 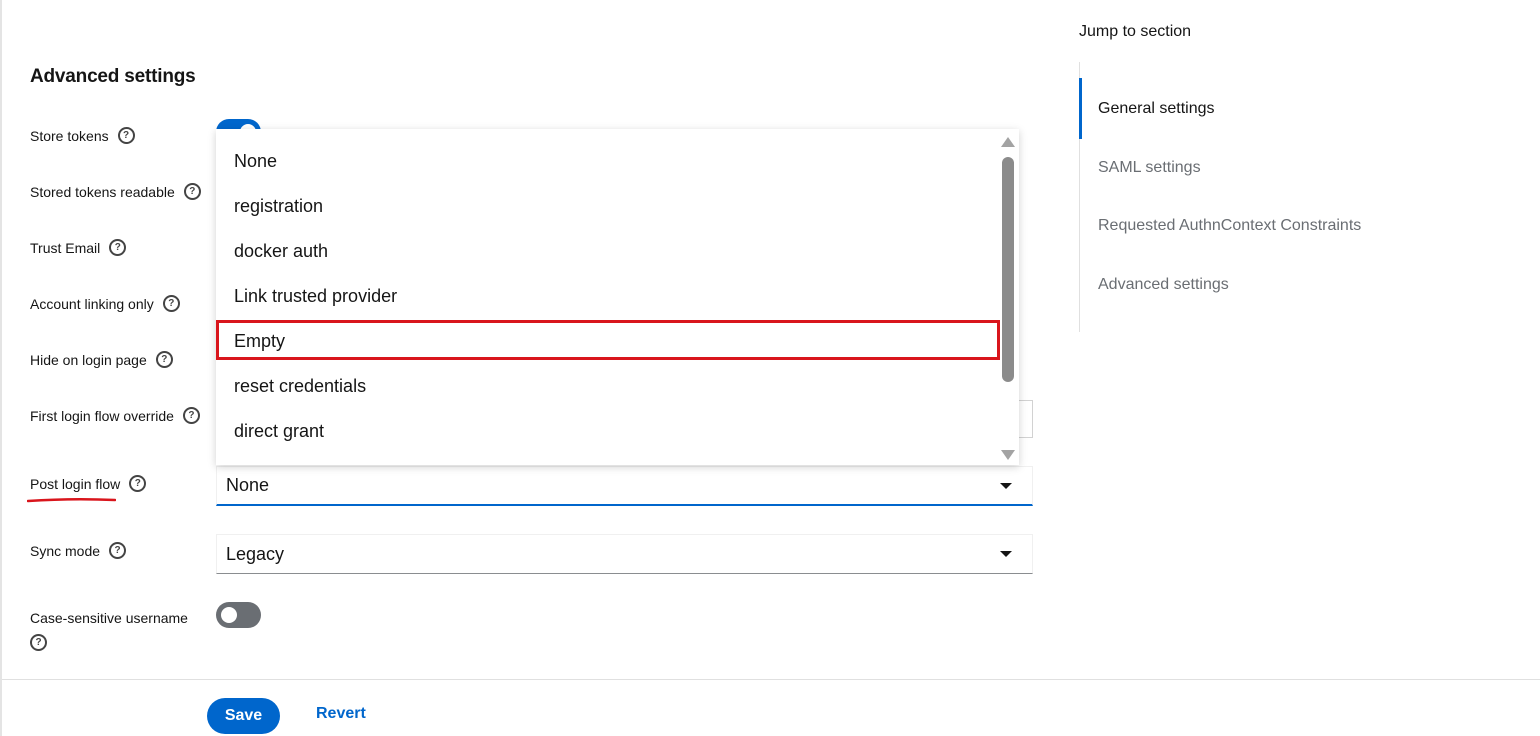 I want to click on hide-on-login-page-label: Hide on login page, so click(x=88, y=359).